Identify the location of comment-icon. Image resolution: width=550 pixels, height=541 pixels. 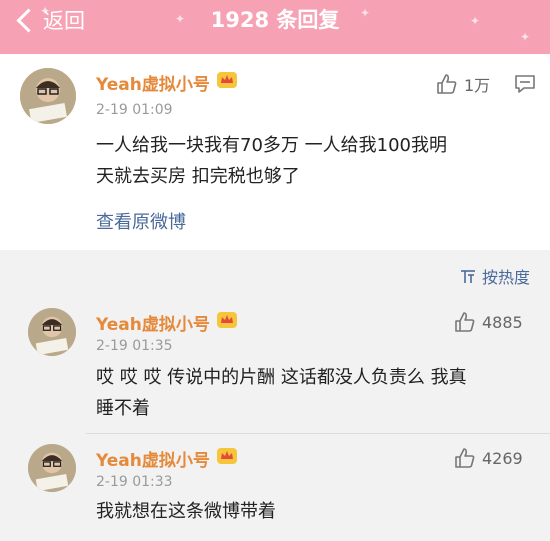
(525, 84).